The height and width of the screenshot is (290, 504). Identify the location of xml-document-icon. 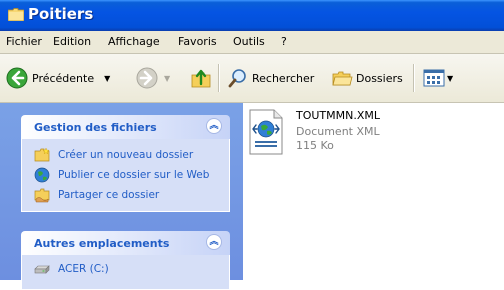
(266, 132).